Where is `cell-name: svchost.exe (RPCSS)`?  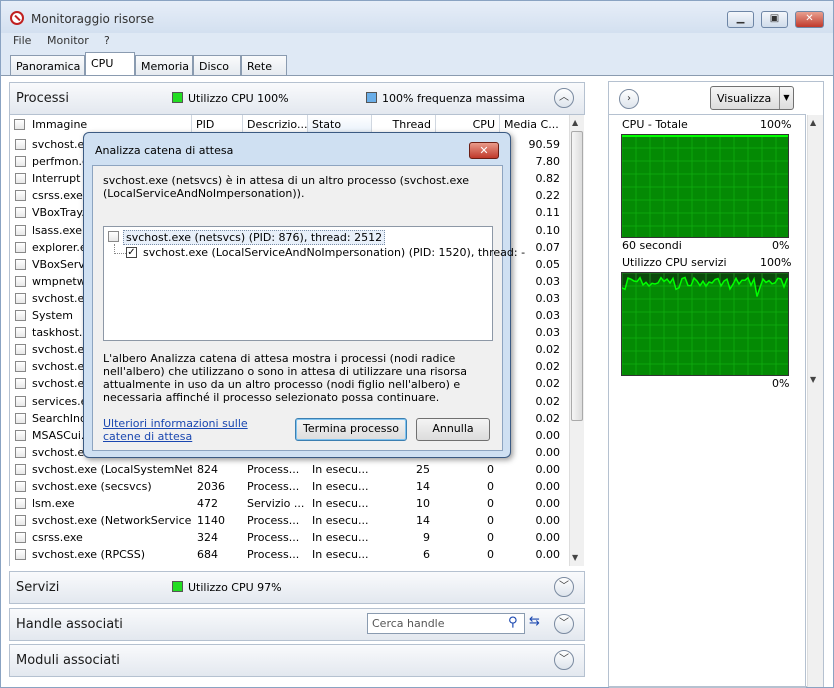 cell-name: svchost.exe (RPCSS) is located at coordinates (89, 555).